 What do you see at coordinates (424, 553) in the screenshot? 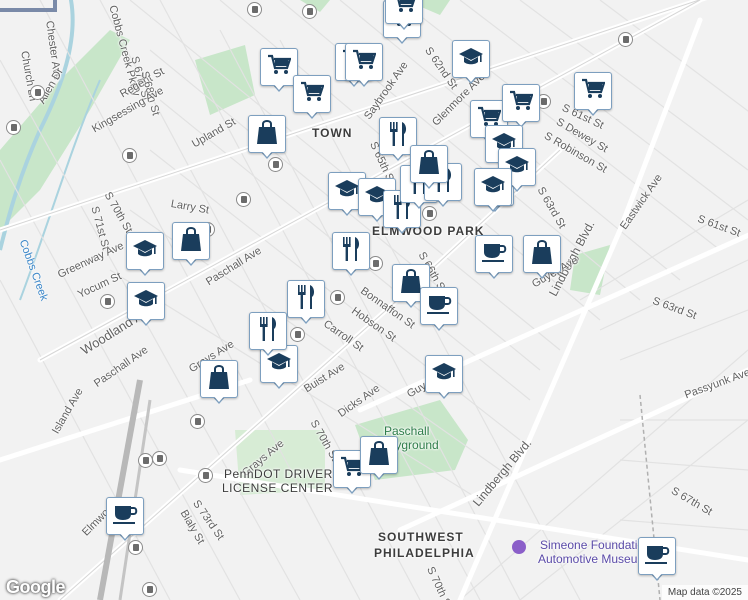
I see `neighborhood-label: PHILADELPHIA` at bounding box center [424, 553].